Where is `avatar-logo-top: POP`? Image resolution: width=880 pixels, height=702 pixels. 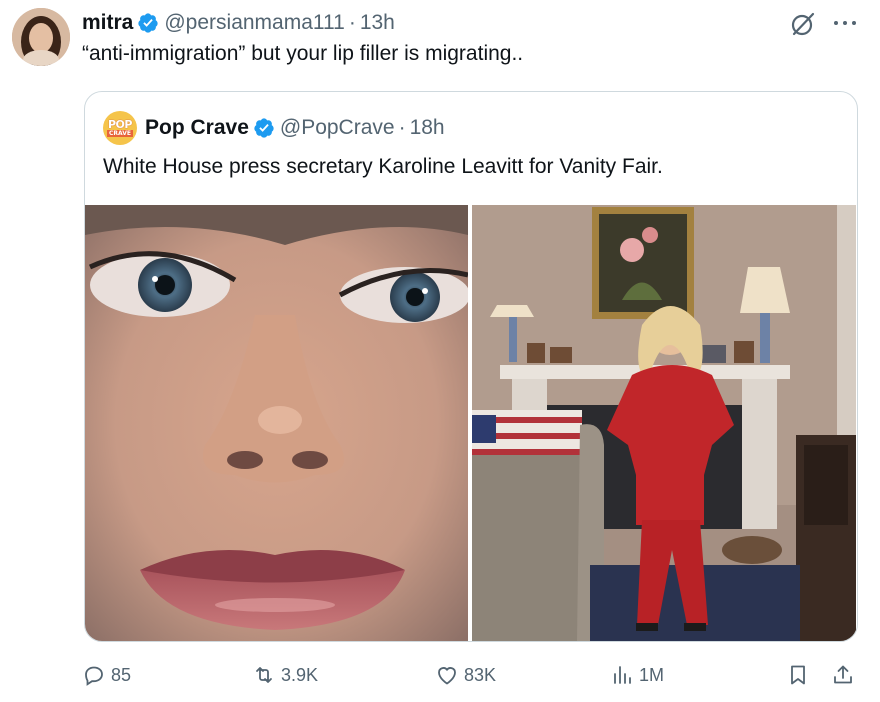
avatar-logo-top: POP is located at coordinates (120, 124).